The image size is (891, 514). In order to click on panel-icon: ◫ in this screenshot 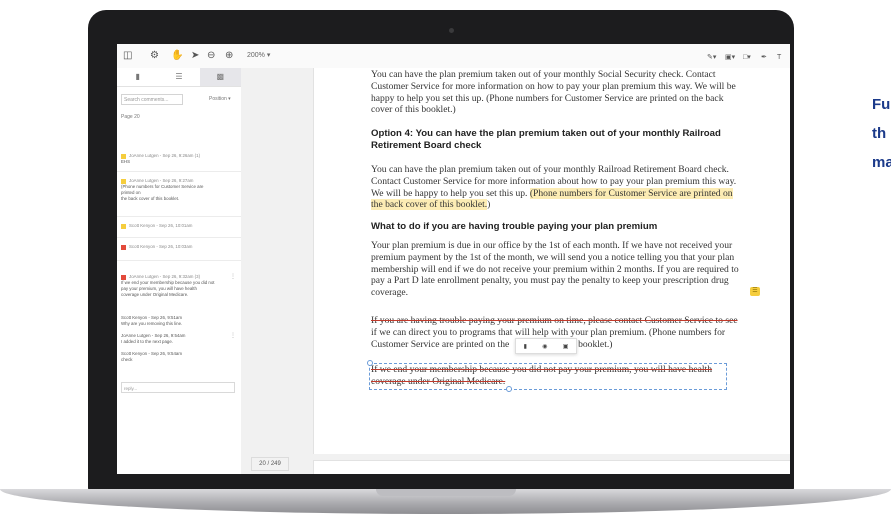, I will do `click(127, 56)`.